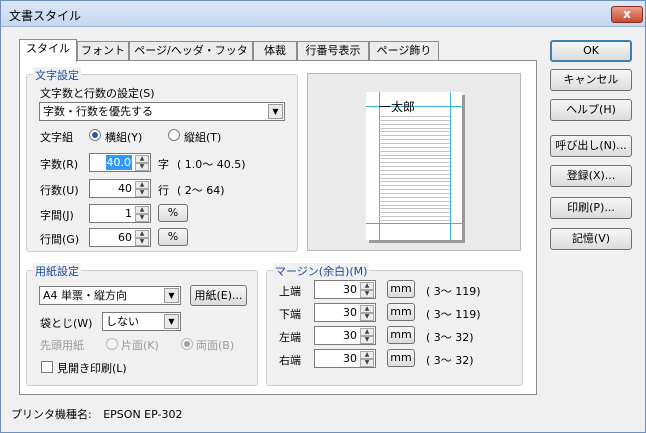  What do you see at coordinates (103, 51) in the screenshot?
I see `tab-font: フォント` at bounding box center [103, 51].